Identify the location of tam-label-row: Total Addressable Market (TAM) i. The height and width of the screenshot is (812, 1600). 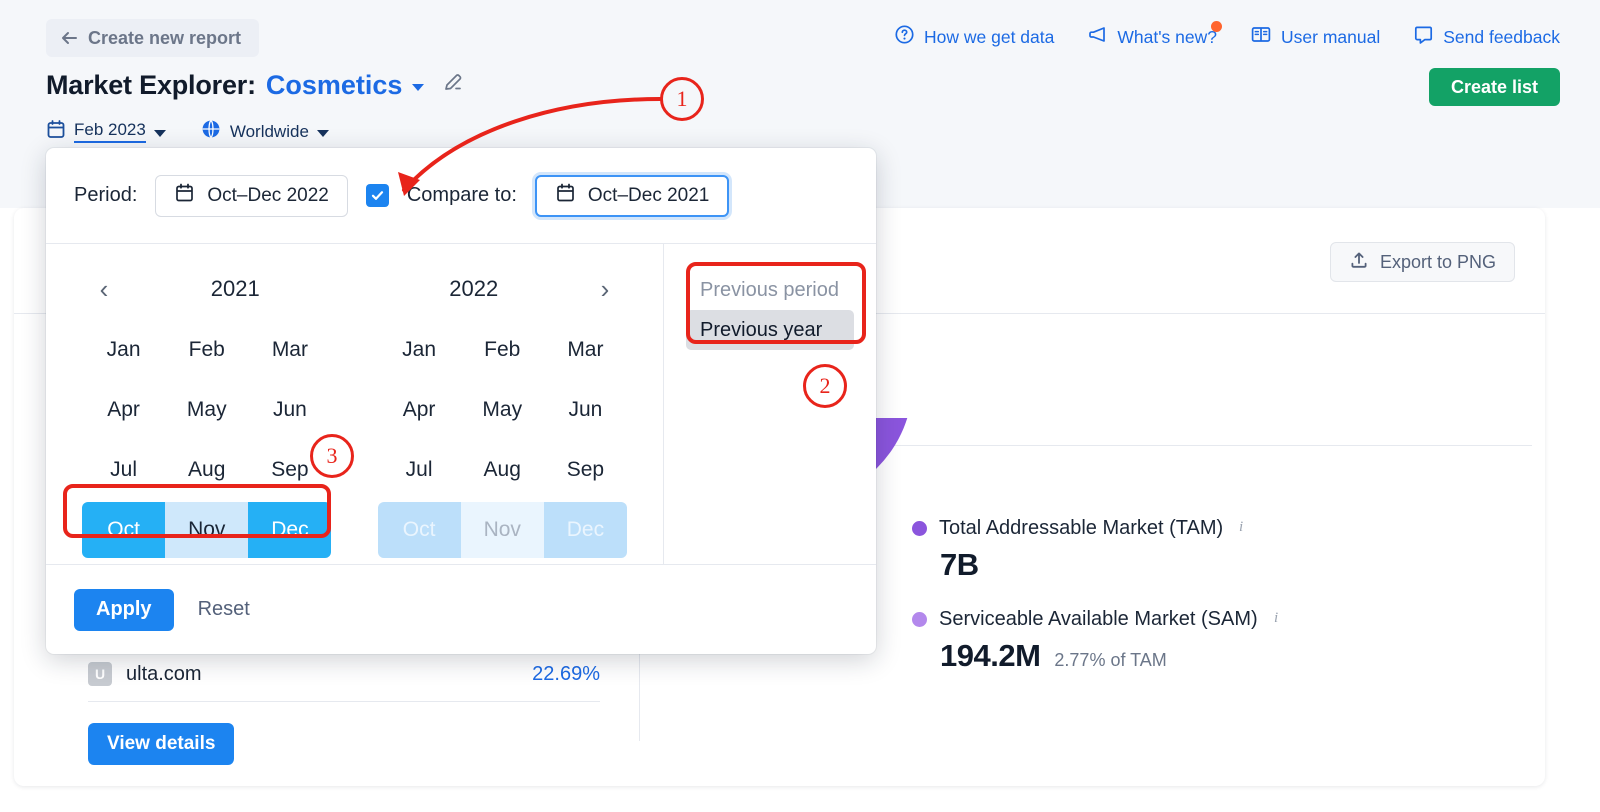
(1099, 528).